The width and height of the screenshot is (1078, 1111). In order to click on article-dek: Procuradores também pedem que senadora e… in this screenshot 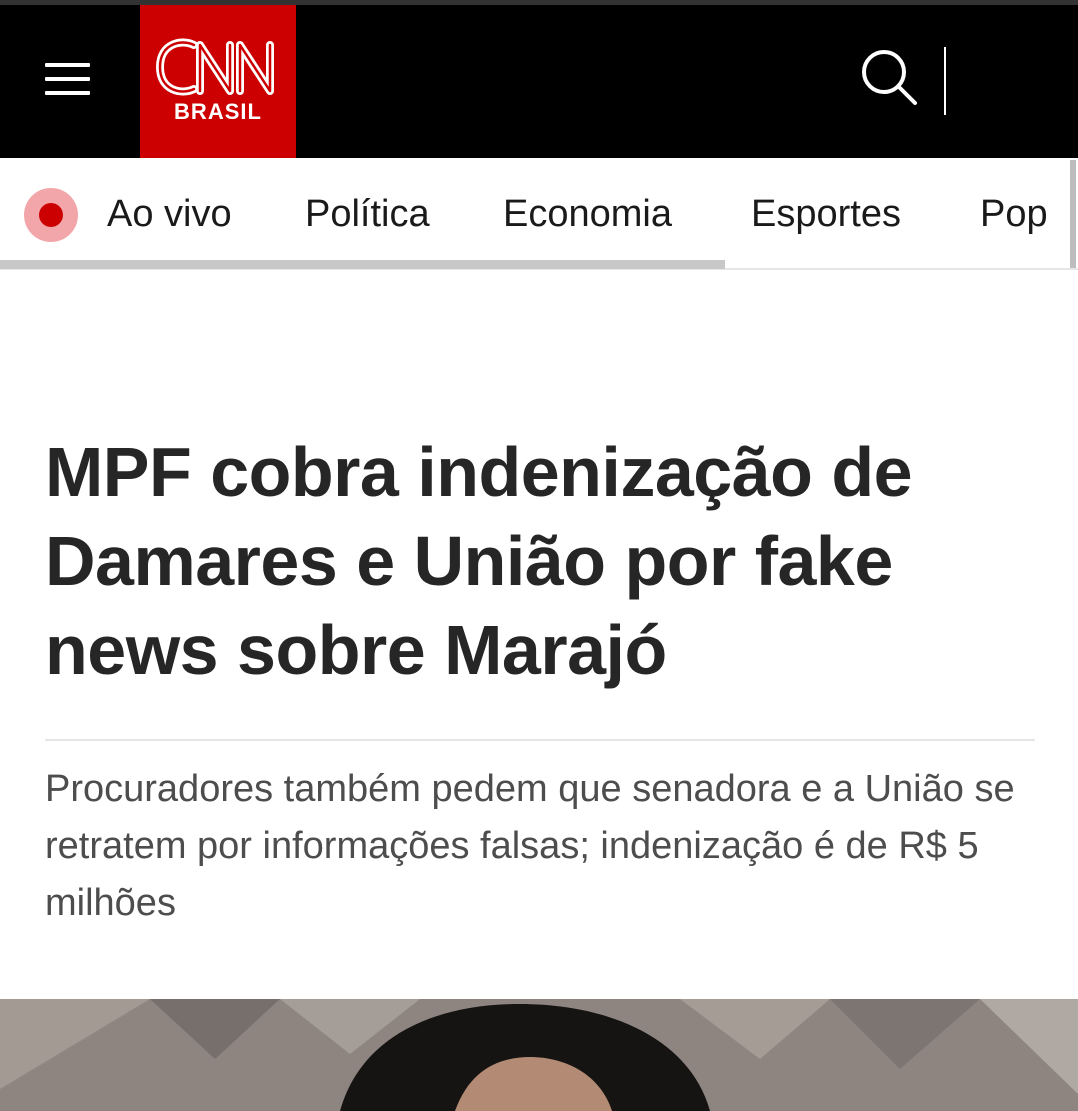, I will do `click(530, 846)`.